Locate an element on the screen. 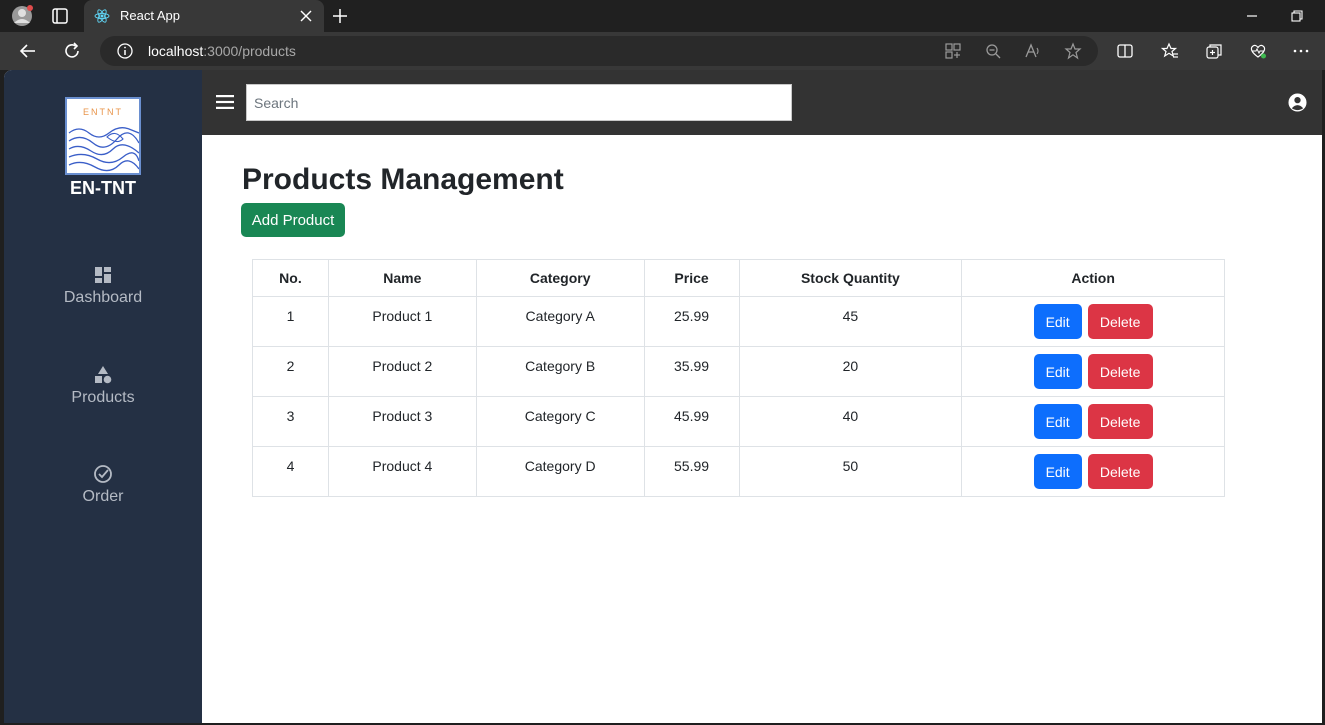 This screenshot has width=1325, height=725. top-navbar is located at coordinates (762, 102).